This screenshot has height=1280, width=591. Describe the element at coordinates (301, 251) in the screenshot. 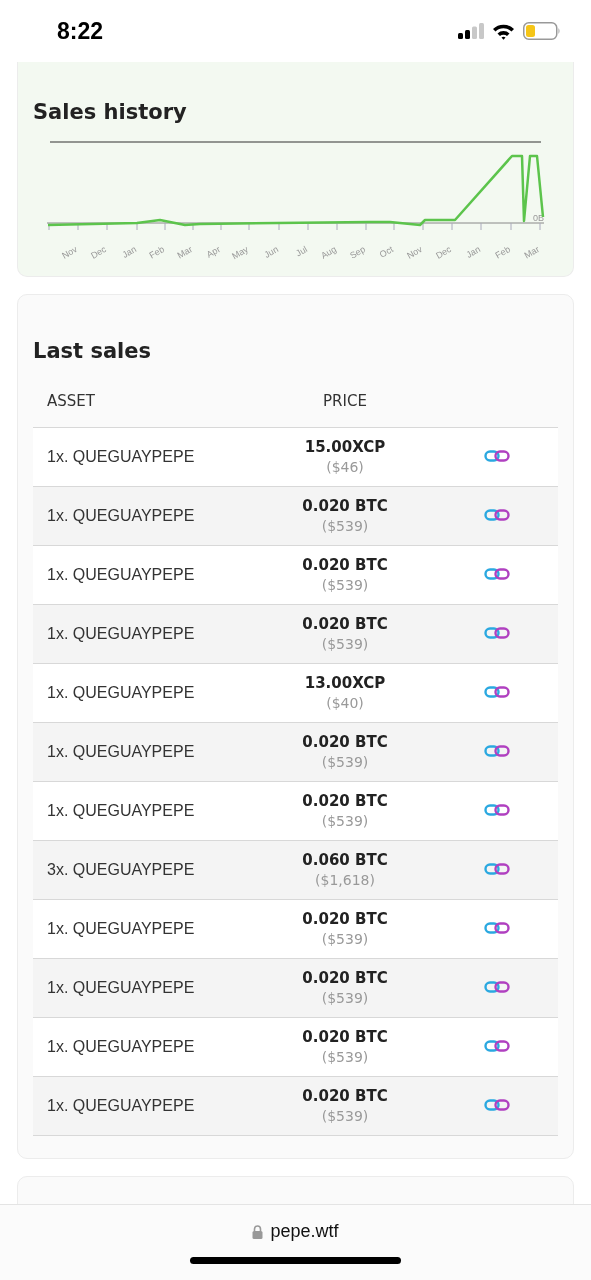

I see `axis-label: Jul` at that location.